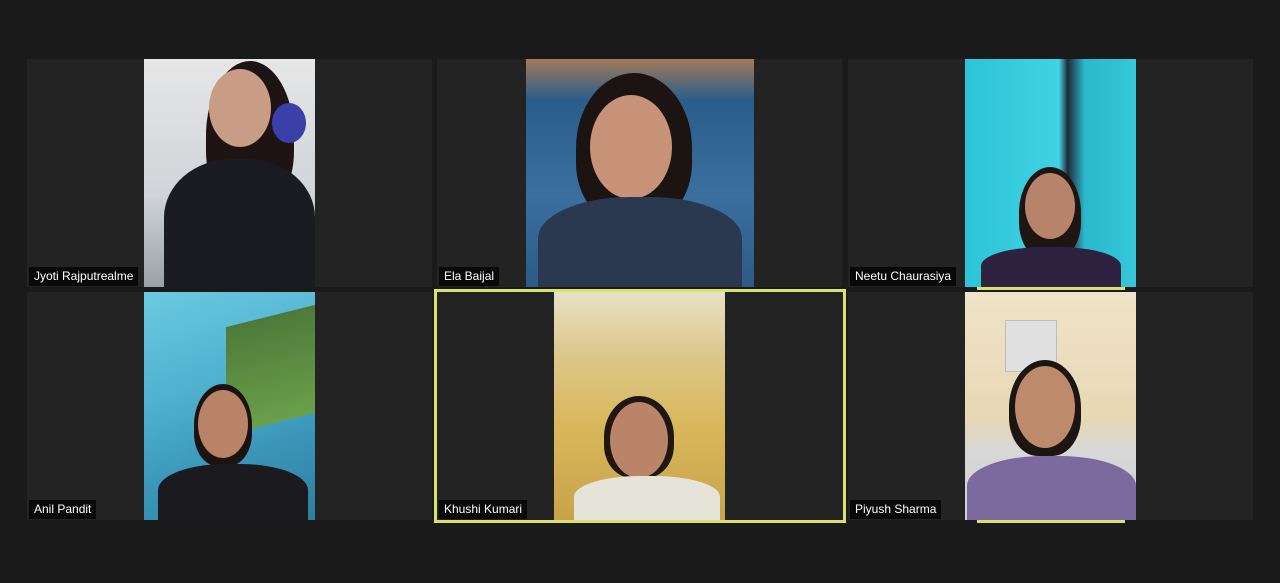  I want to click on participant-name: Khushi Kumari, so click(483, 509).